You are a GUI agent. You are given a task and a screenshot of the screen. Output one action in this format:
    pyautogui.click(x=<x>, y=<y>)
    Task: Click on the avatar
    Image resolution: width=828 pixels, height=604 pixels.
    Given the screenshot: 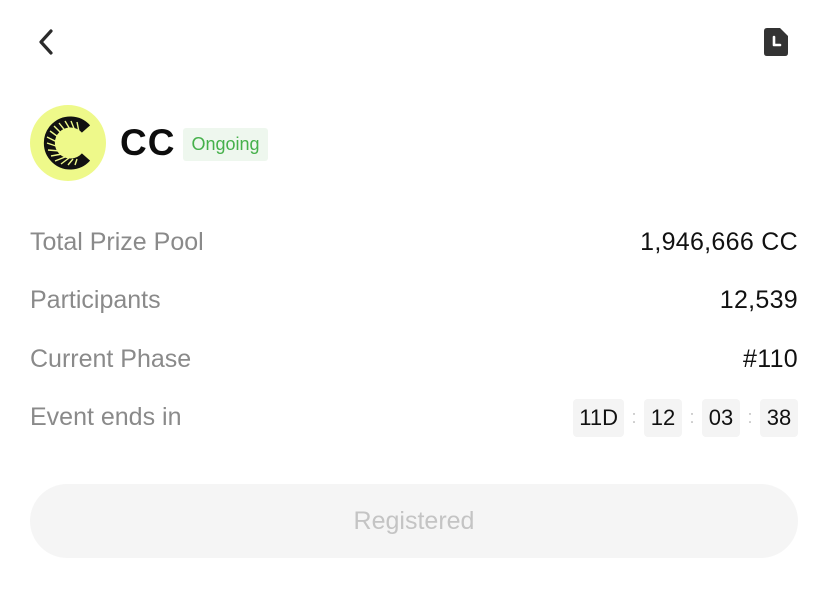 What is the action you would take?
    pyautogui.click(x=68, y=143)
    